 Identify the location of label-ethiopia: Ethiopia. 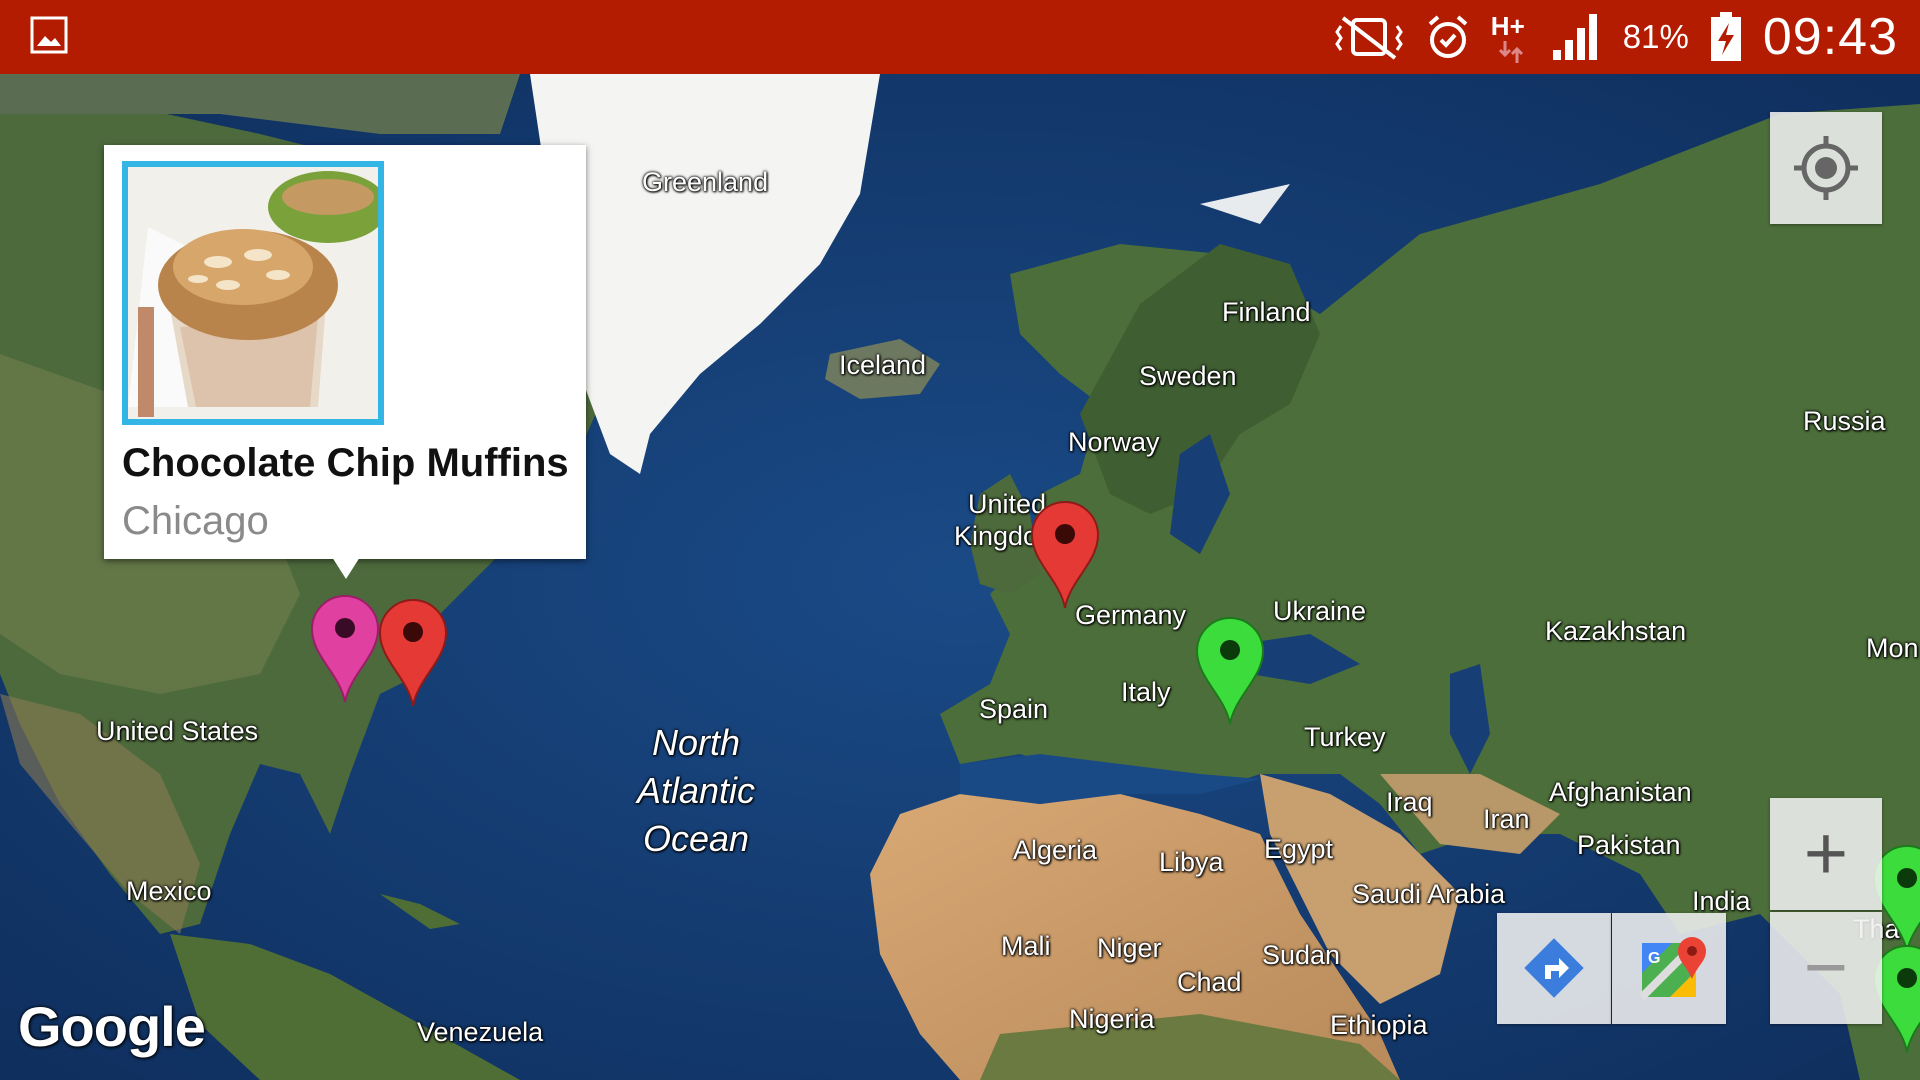
(1379, 1025).